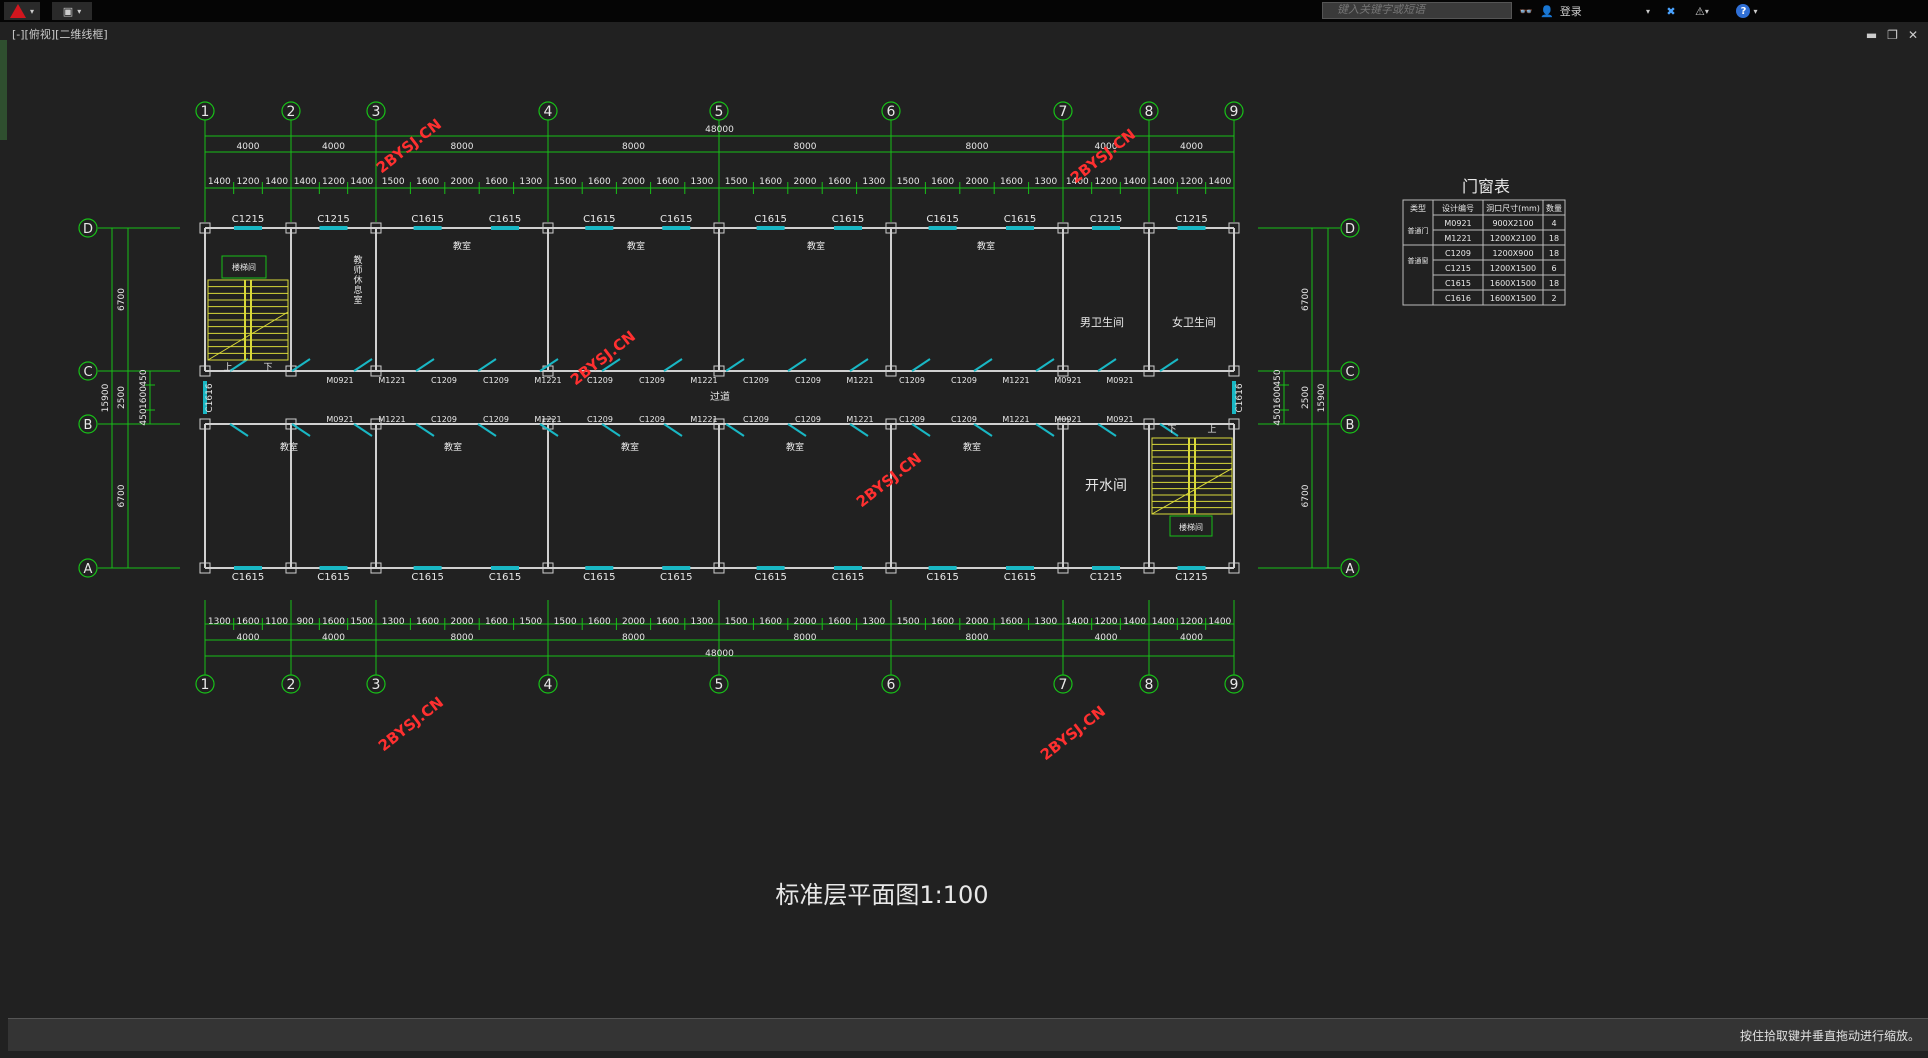 The height and width of the screenshot is (1058, 1928). What do you see at coordinates (1747, 11) in the screenshot?
I see `help-button: ? ▾` at bounding box center [1747, 11].